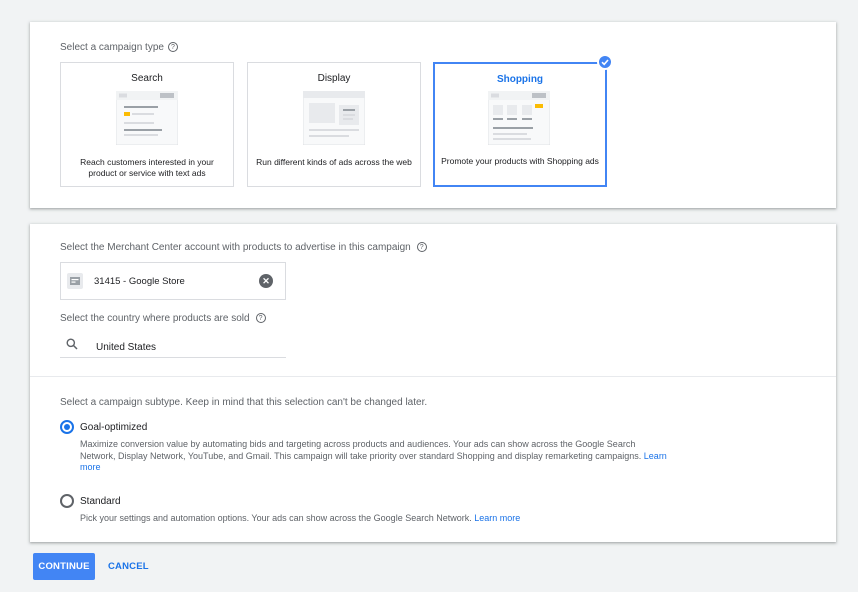 This screenshot has width=858, height=592. What do you see at coordinates (334, 78) in the screenshot?
I see `campaign-type-title: Display` at bounding box center [334, 78].